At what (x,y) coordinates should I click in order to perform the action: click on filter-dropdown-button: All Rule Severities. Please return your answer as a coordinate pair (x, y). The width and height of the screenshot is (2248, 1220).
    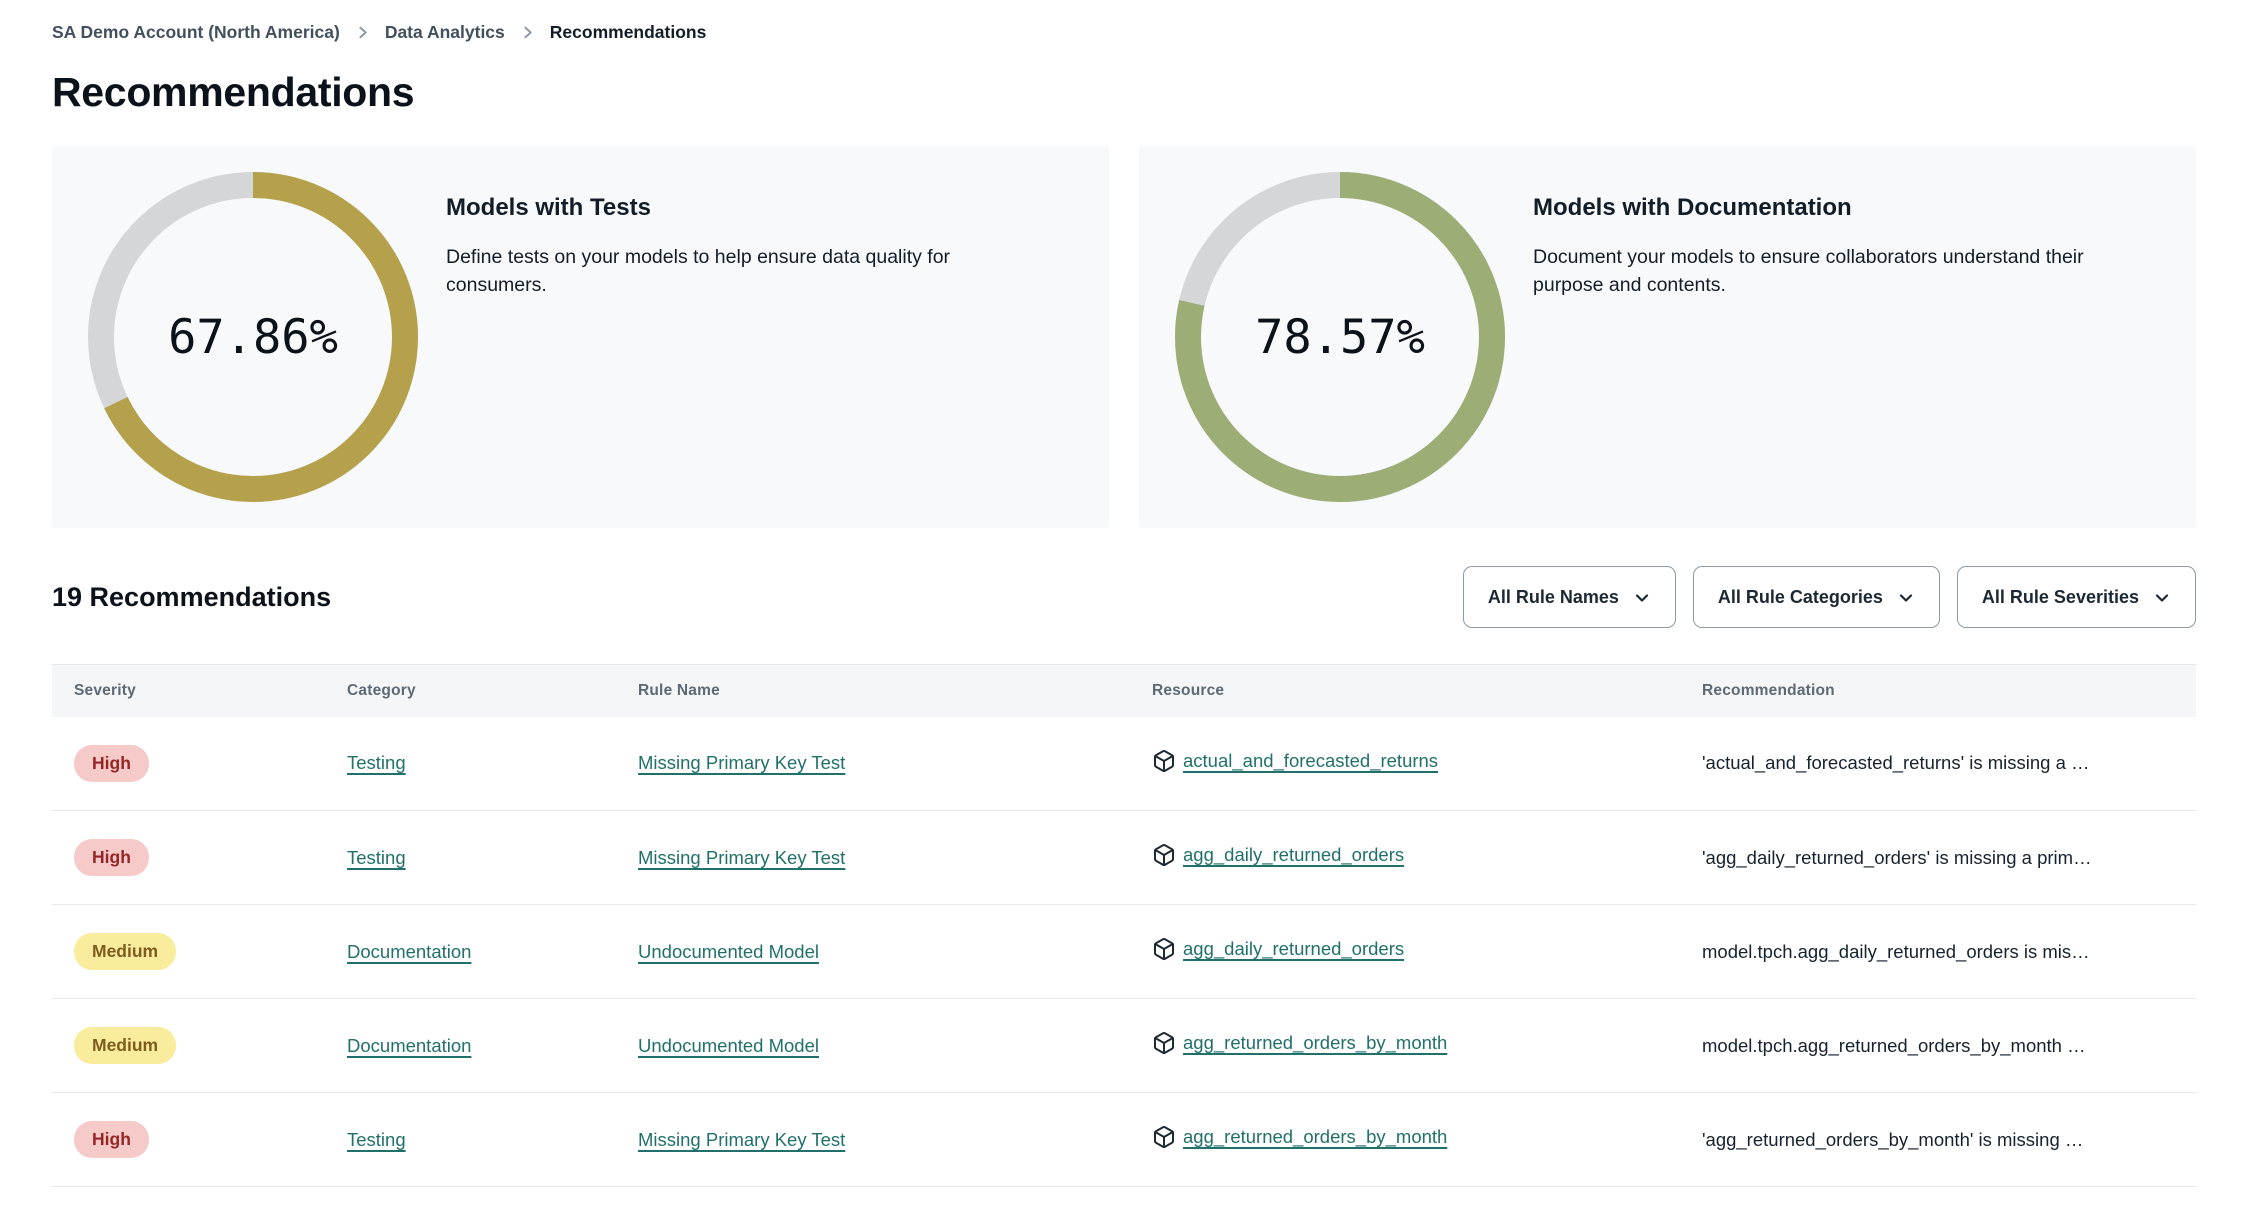
    Looking at the image, I should click on (2076, 597).